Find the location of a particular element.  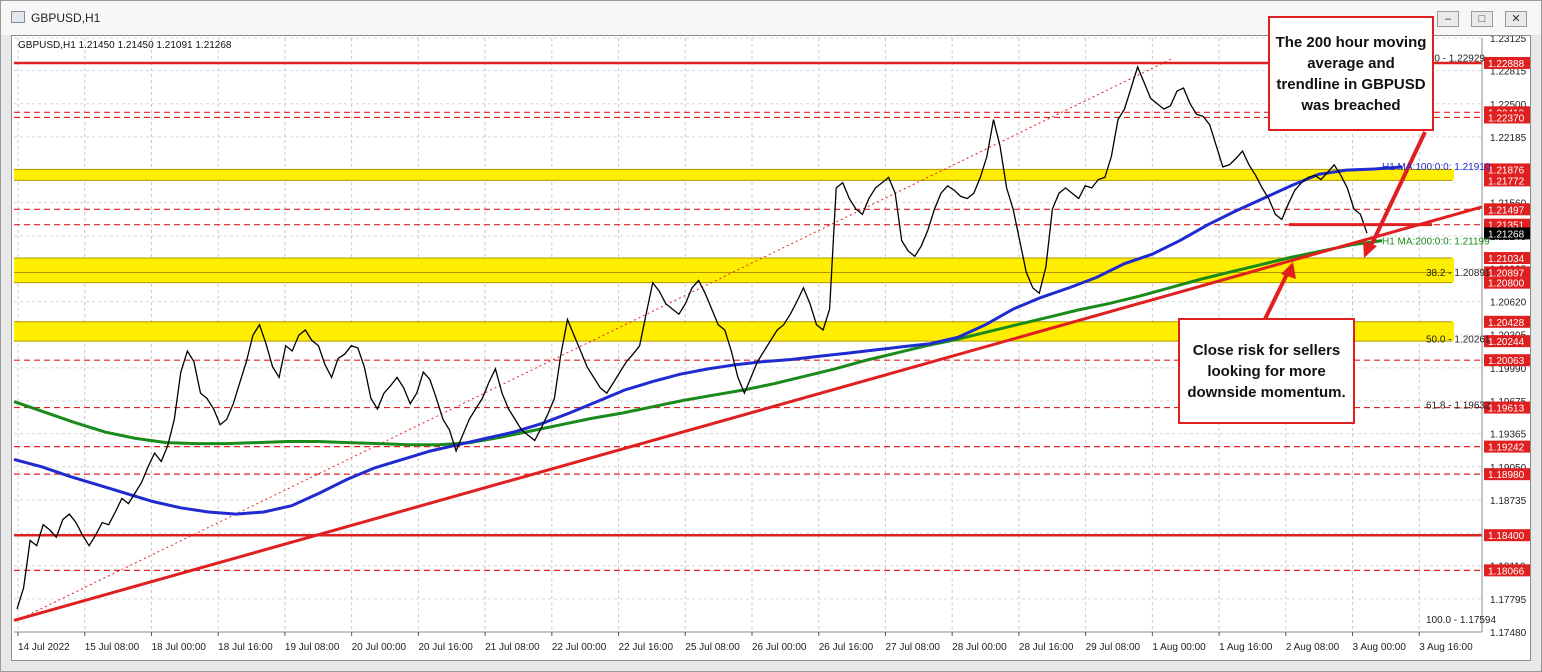

x-tick-label: 18 Jul 16:00 is located at coordinates (245, 647).